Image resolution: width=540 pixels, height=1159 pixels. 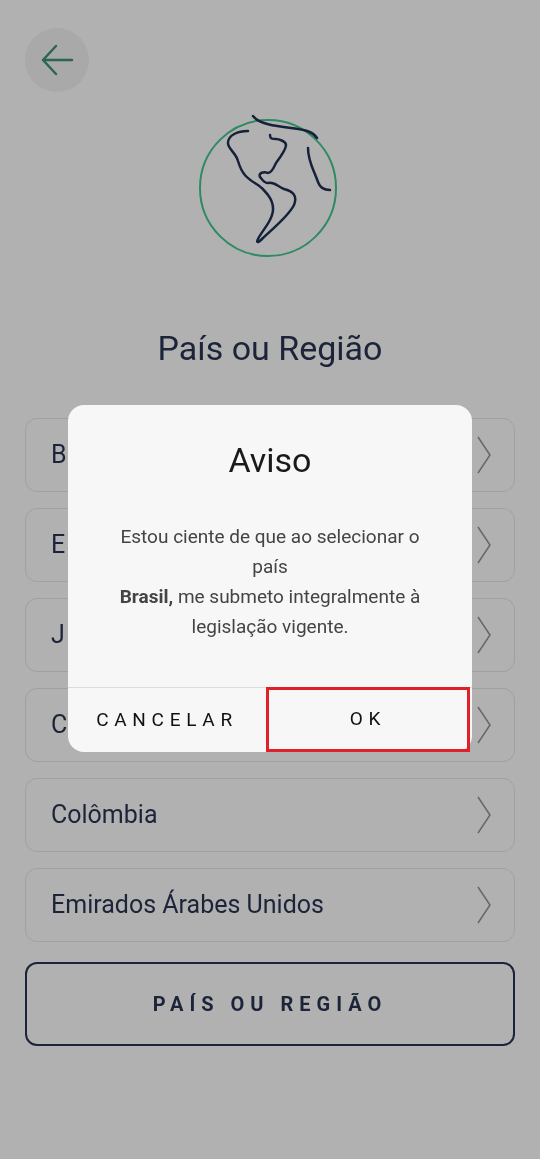 I want to click on country-row: Colômbia, so click(x=270, y=815).